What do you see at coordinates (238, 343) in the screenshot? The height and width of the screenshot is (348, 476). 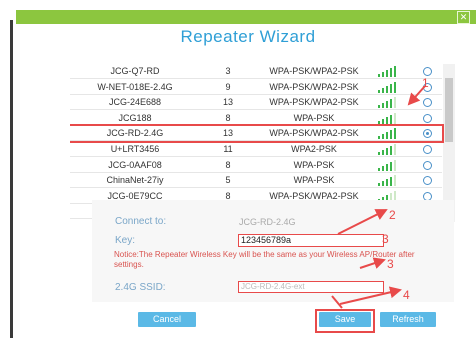 I see `bottom-edge` at bounding box center [238, 343].